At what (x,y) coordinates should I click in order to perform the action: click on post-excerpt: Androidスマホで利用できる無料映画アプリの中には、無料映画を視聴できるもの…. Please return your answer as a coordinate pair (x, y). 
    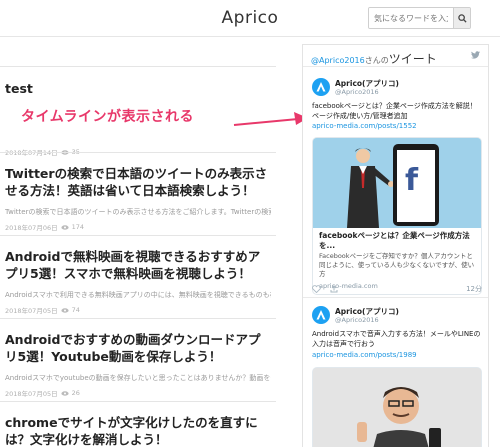
    Looking at the image, I should click on (138, 295).